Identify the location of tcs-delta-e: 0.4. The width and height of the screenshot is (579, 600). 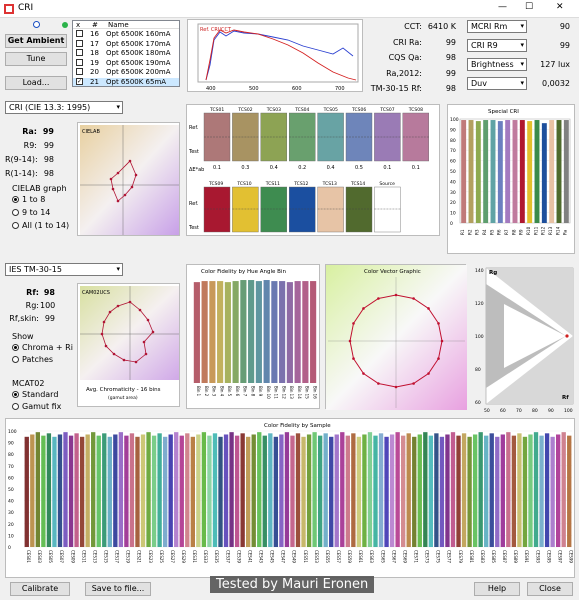
(331, 168).